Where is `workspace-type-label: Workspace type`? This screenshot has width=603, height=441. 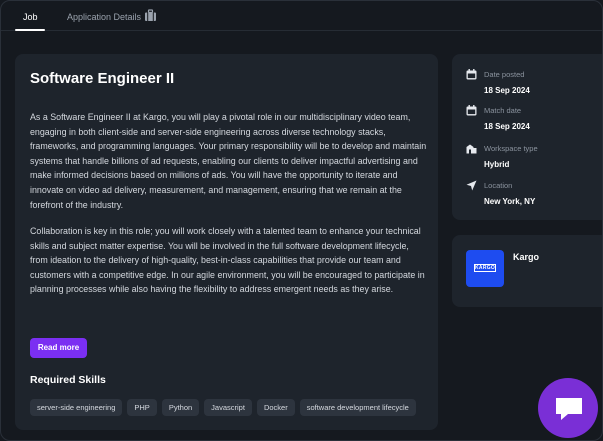
workspace-type-label: Workspace type is located at coordinates (511, 148).